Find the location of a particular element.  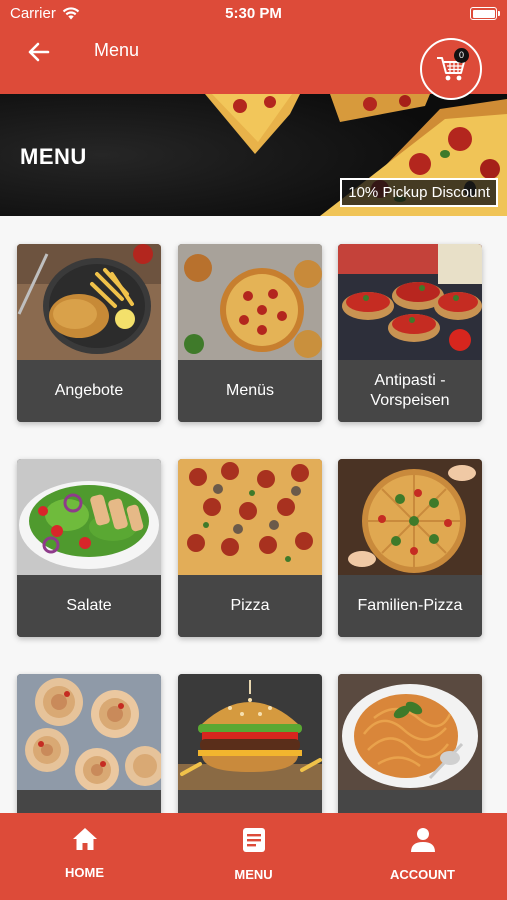

category-card-angebote: Angebote is located at coordinates (89, 333).